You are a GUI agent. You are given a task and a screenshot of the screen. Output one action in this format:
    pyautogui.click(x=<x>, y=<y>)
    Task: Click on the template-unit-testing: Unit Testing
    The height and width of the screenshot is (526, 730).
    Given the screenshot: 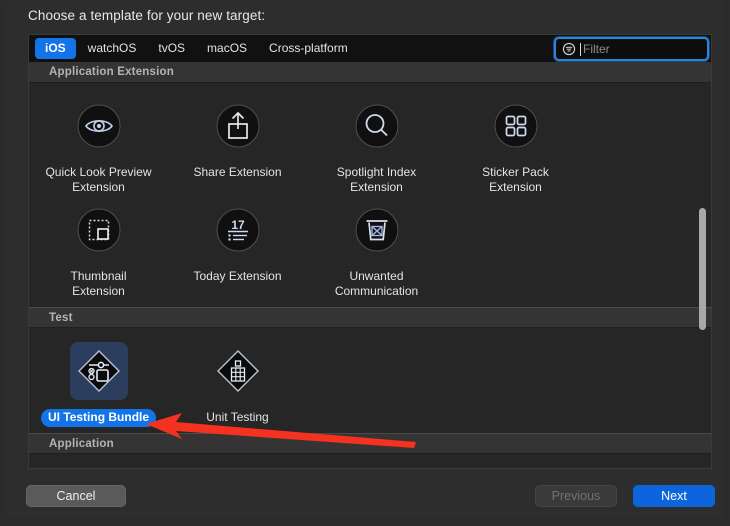 What is the action you would take?
    pyautogui.click(x=237, y=382)
    